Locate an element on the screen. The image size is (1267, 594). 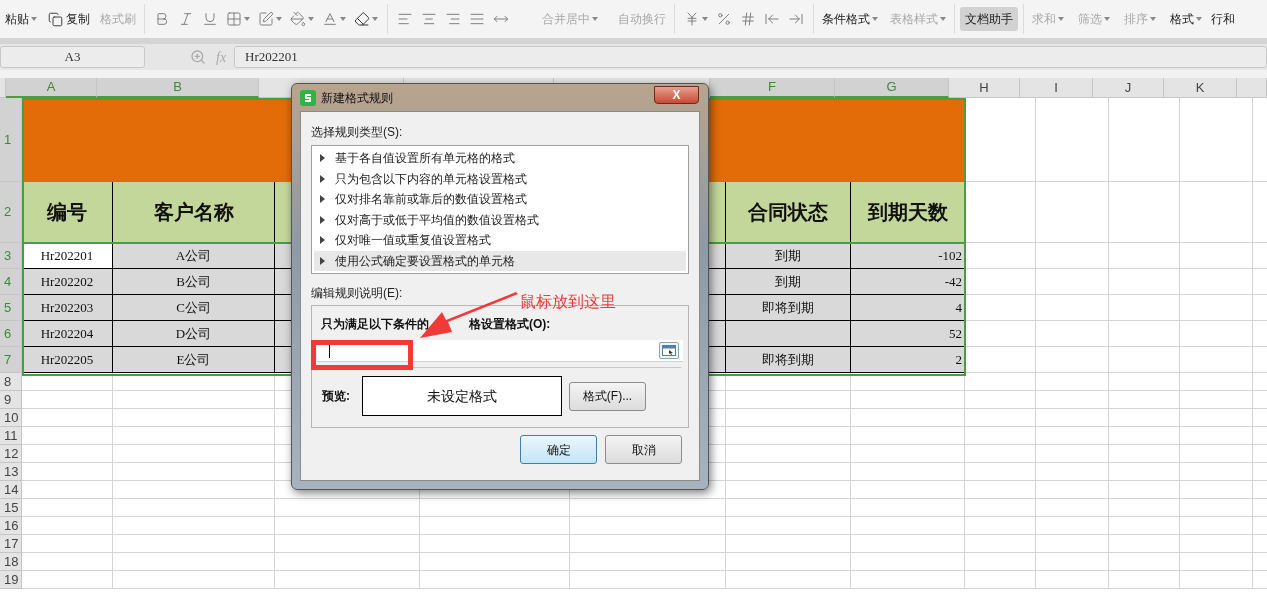
condition-label: 只为满足以下条件的 is located at coordinates (374, 324).